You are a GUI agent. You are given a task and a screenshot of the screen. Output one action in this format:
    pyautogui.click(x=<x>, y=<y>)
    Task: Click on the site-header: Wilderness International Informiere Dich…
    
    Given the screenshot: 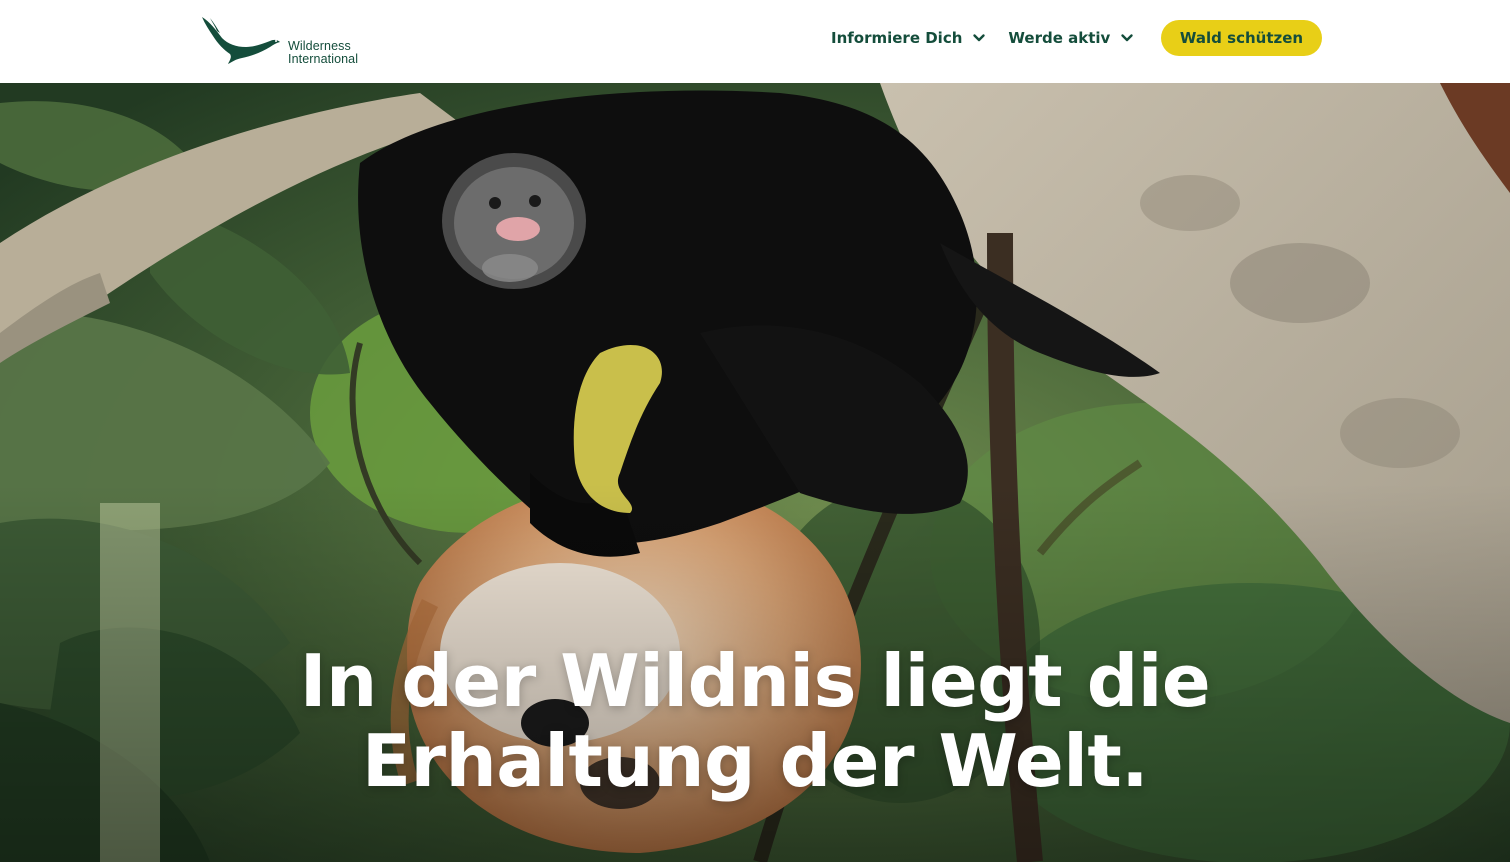 What is the action you would take?
    pyautogui.click(x=755, y=41)
    